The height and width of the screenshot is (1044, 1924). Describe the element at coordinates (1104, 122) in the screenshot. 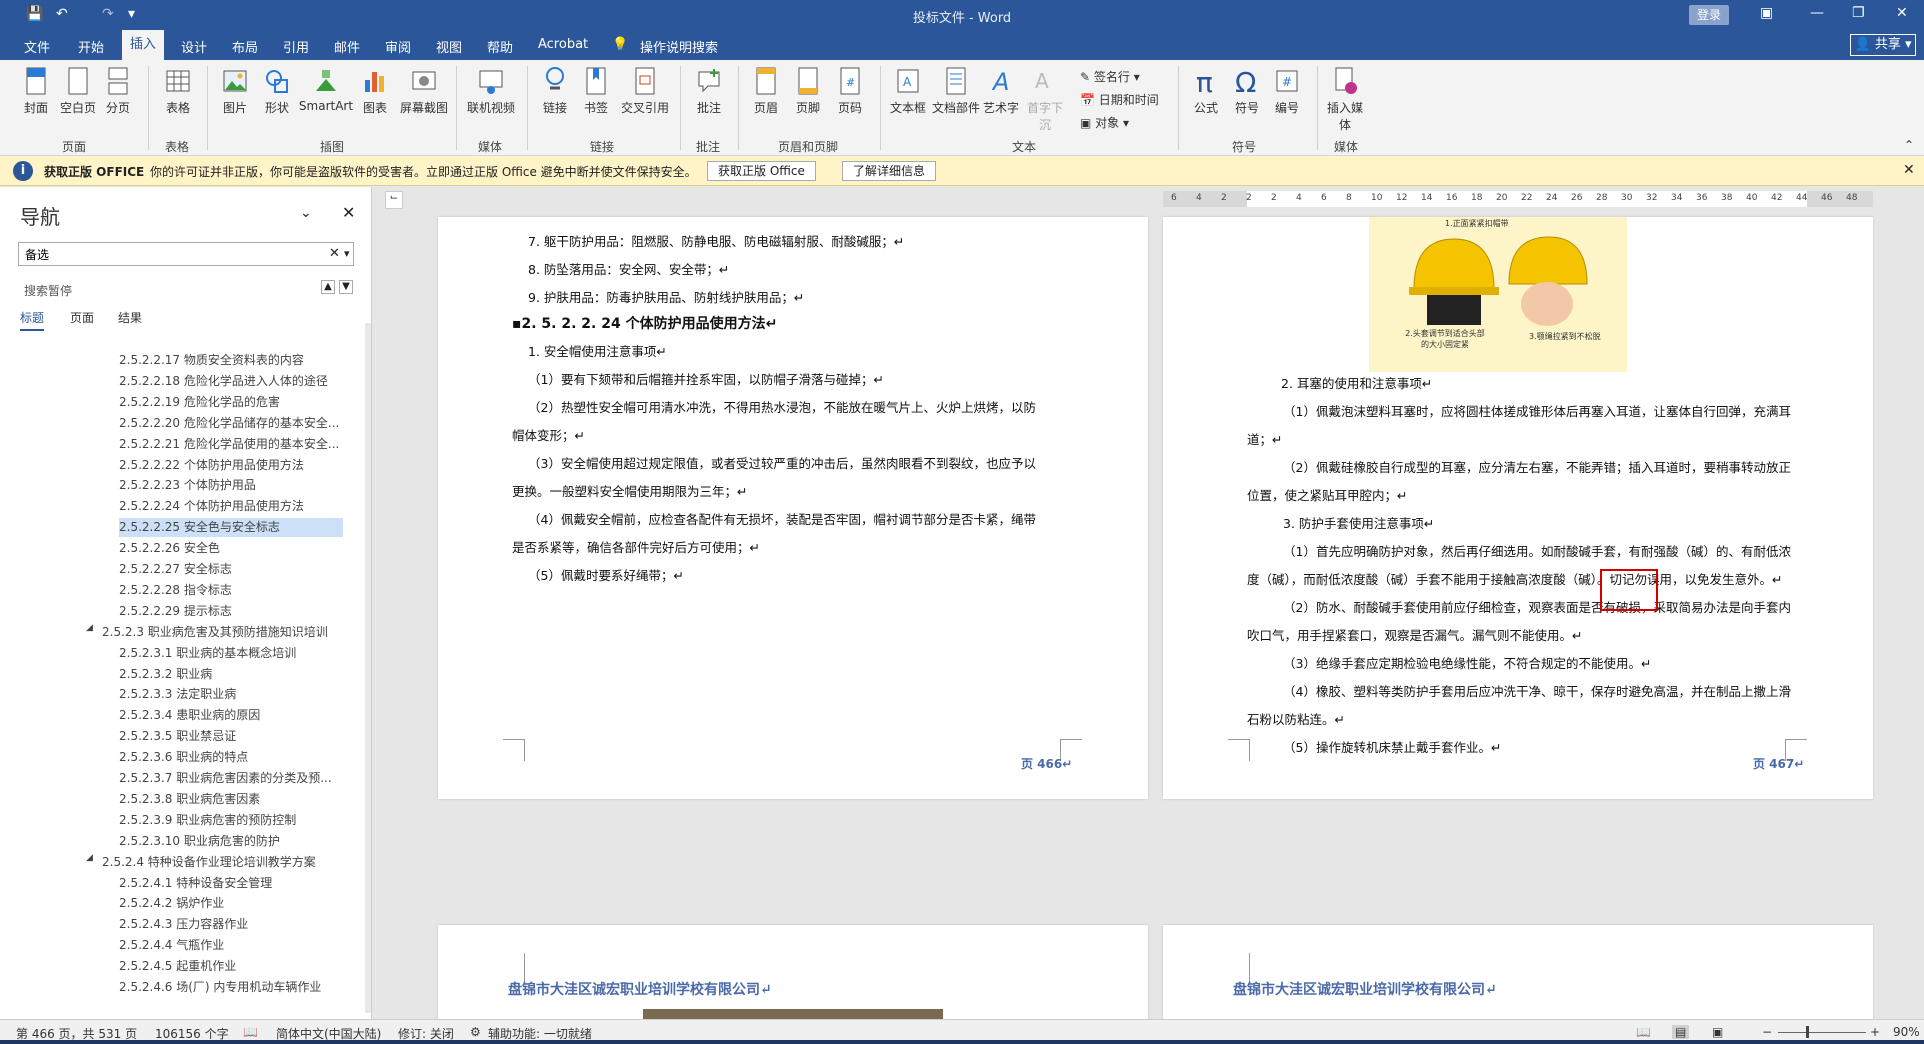

I see `object-button: ▣ 对象 ▾` at that location.